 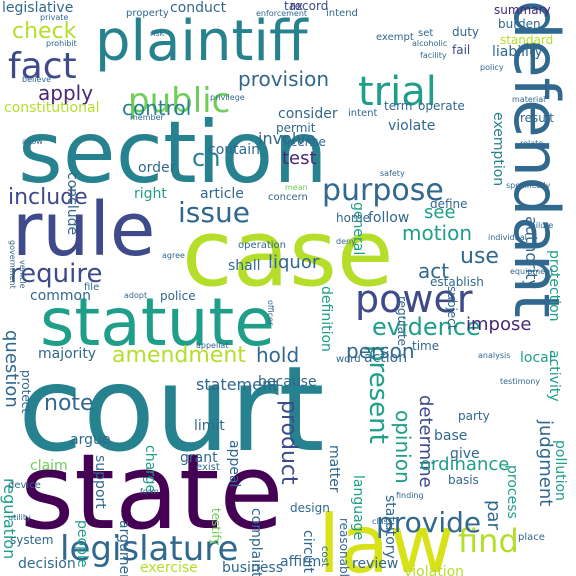 What do you see at coordinates (82, 543) in the screenshot?
I see `cloud-word-people: people` at bounding box center [82, 543].